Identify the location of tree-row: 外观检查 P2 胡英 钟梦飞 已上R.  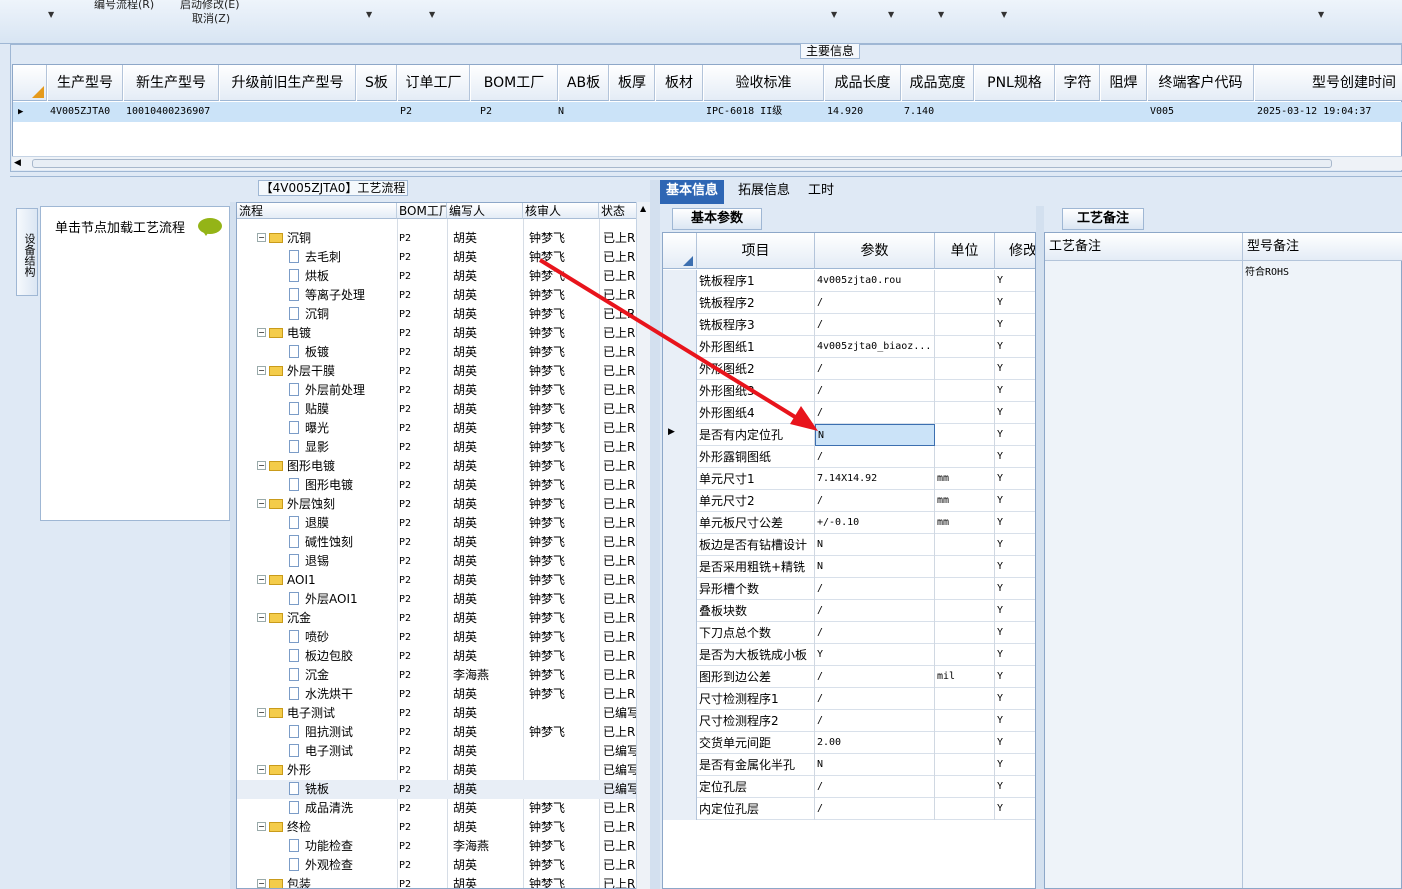
(437, 865).